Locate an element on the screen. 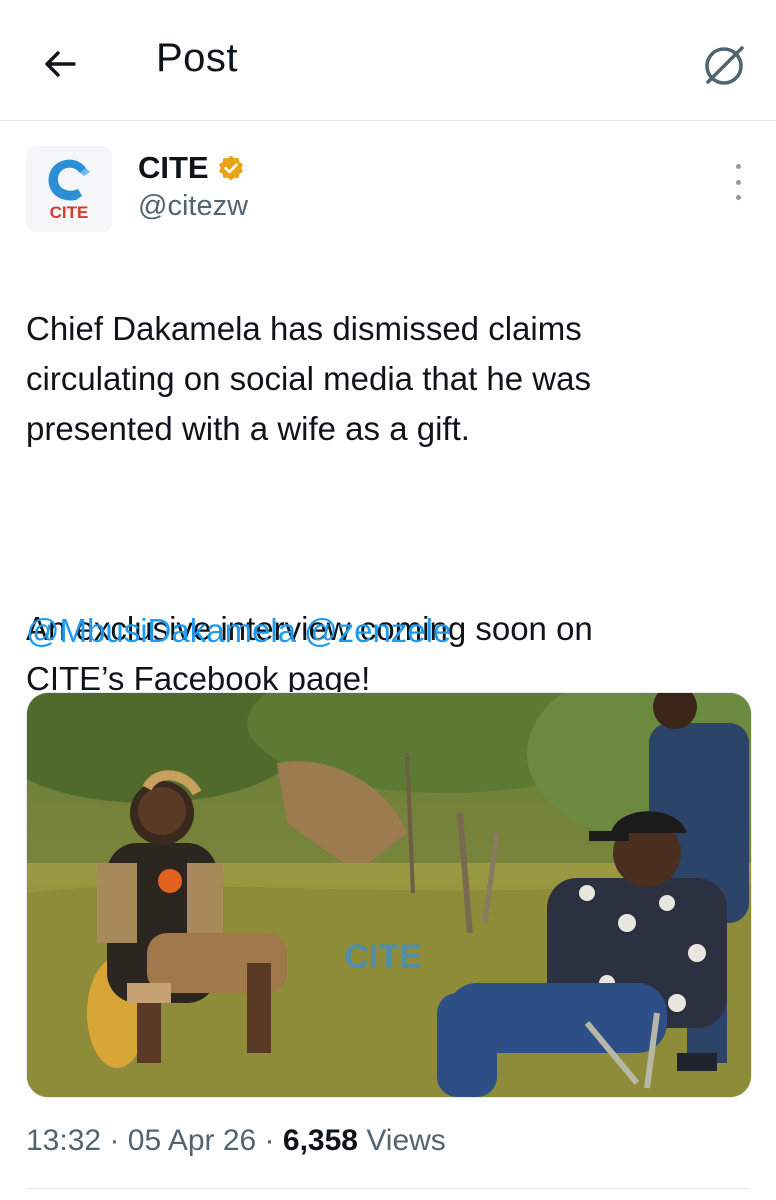  cite-logo: CITE is located at coordinates (69, 189).